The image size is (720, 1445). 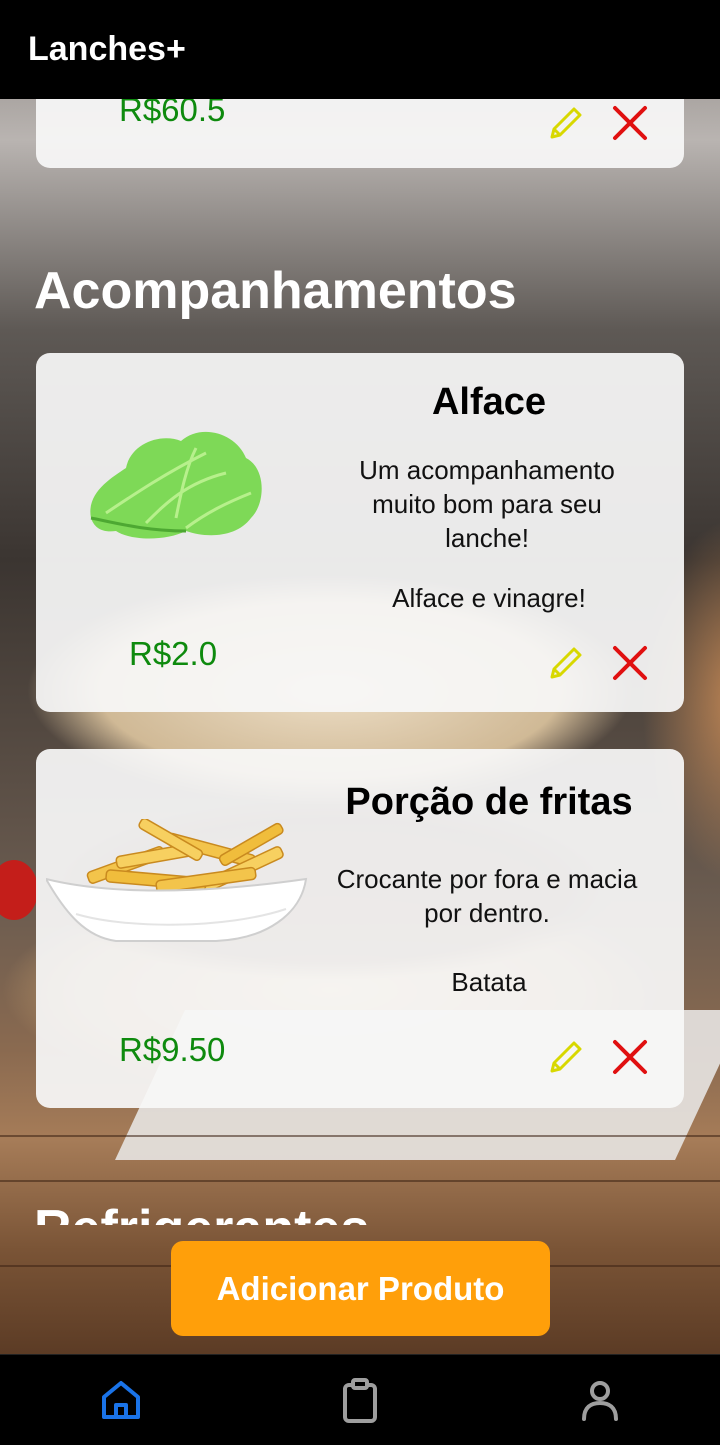 I want to click on app-title: Lanches+, so click(x=107, y=49).